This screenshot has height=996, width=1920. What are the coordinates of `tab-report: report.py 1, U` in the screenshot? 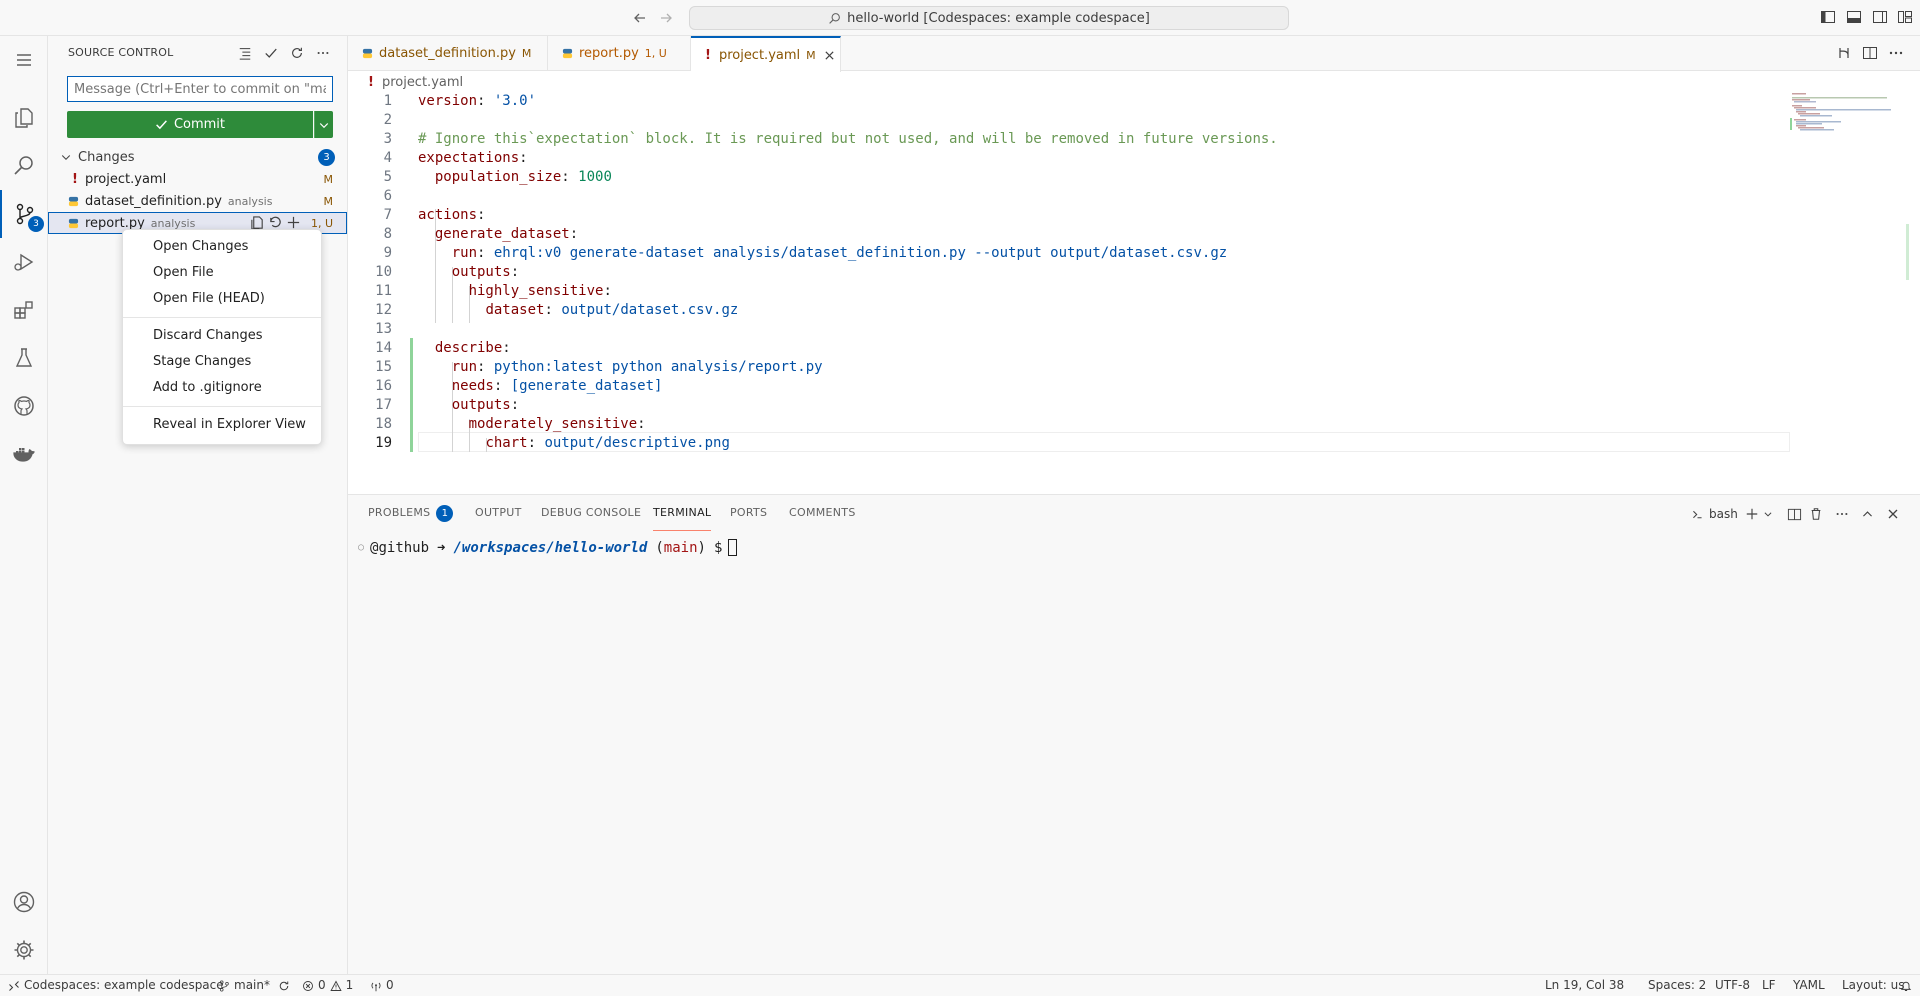 It's located at (619, 53).